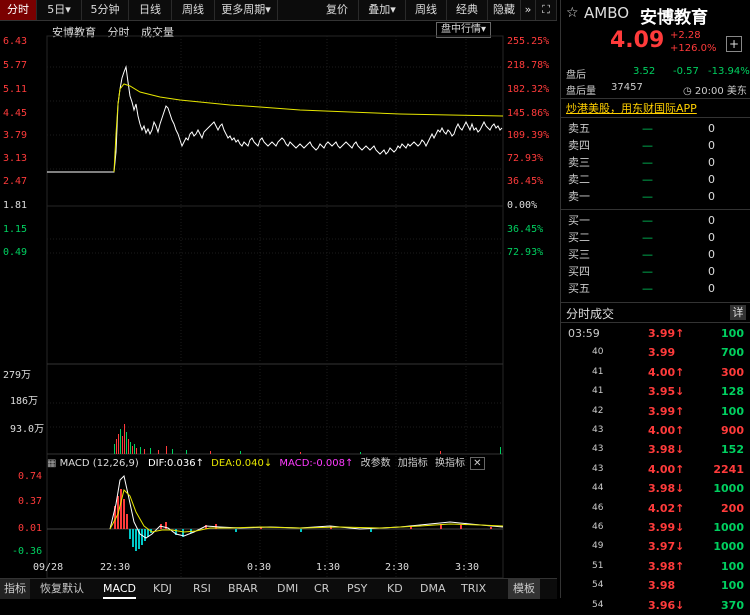 The width and height of the screenshot is (750, 615). What do you see at coordinates (732, 450) in the screenshot?
I see `tick-volume: 152` at bounding box center [732, 450].